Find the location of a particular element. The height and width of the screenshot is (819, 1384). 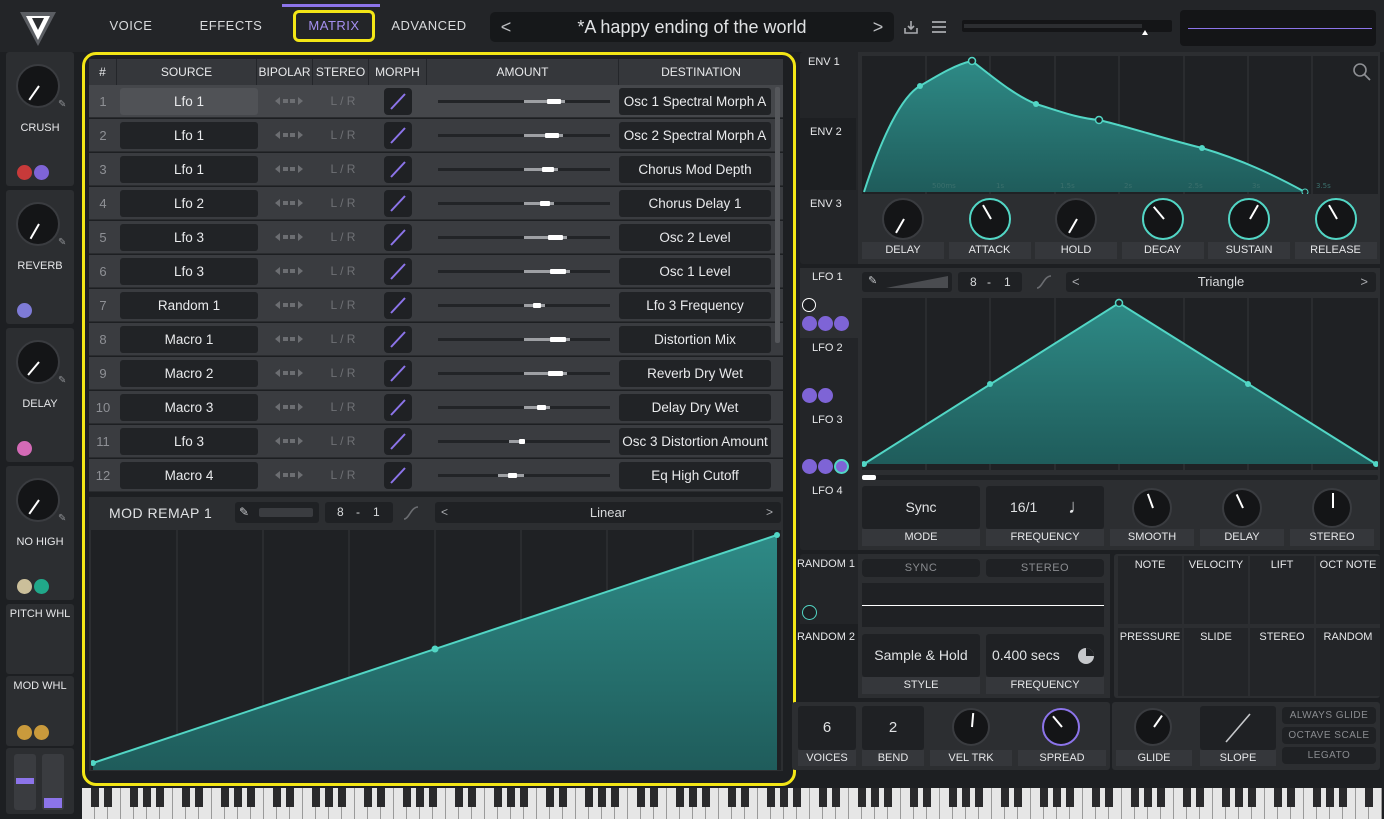

env-release-knob is located at coordinates (1335, 219).